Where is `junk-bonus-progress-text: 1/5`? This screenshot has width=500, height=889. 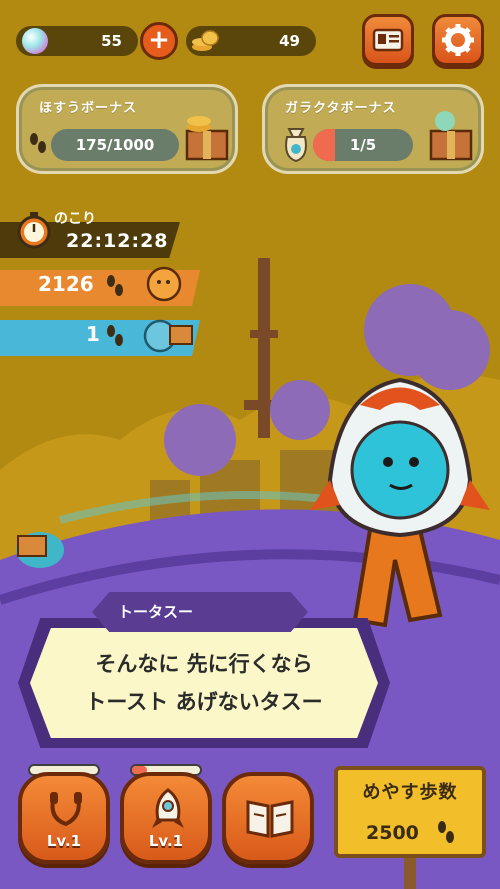 junk-bonus-progress-text: 1/5 is located at coordinates (363, 145).